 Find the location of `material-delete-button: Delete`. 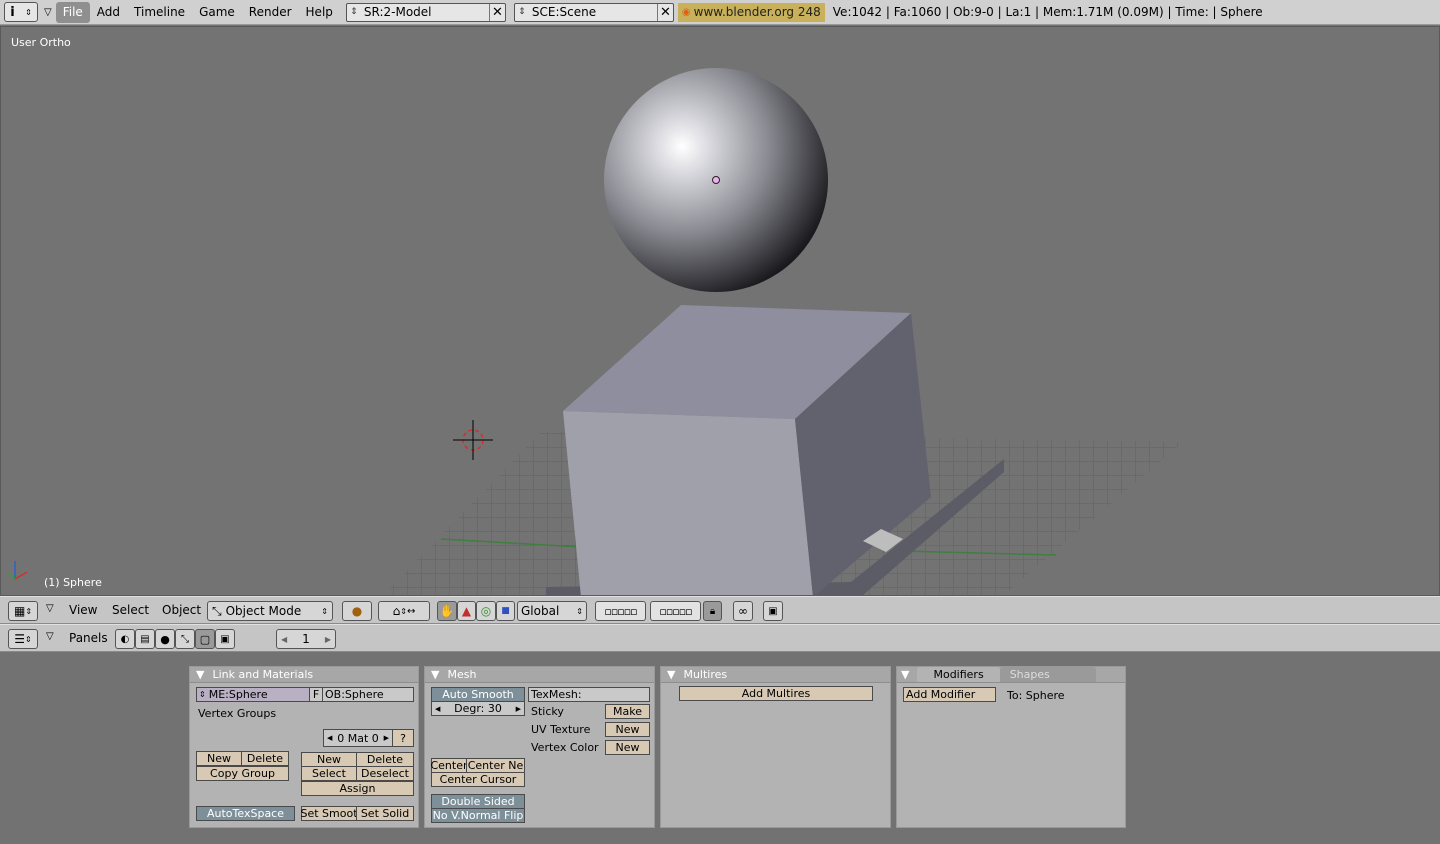

material-delete-button: Delete is located at coordinates (385, 759).